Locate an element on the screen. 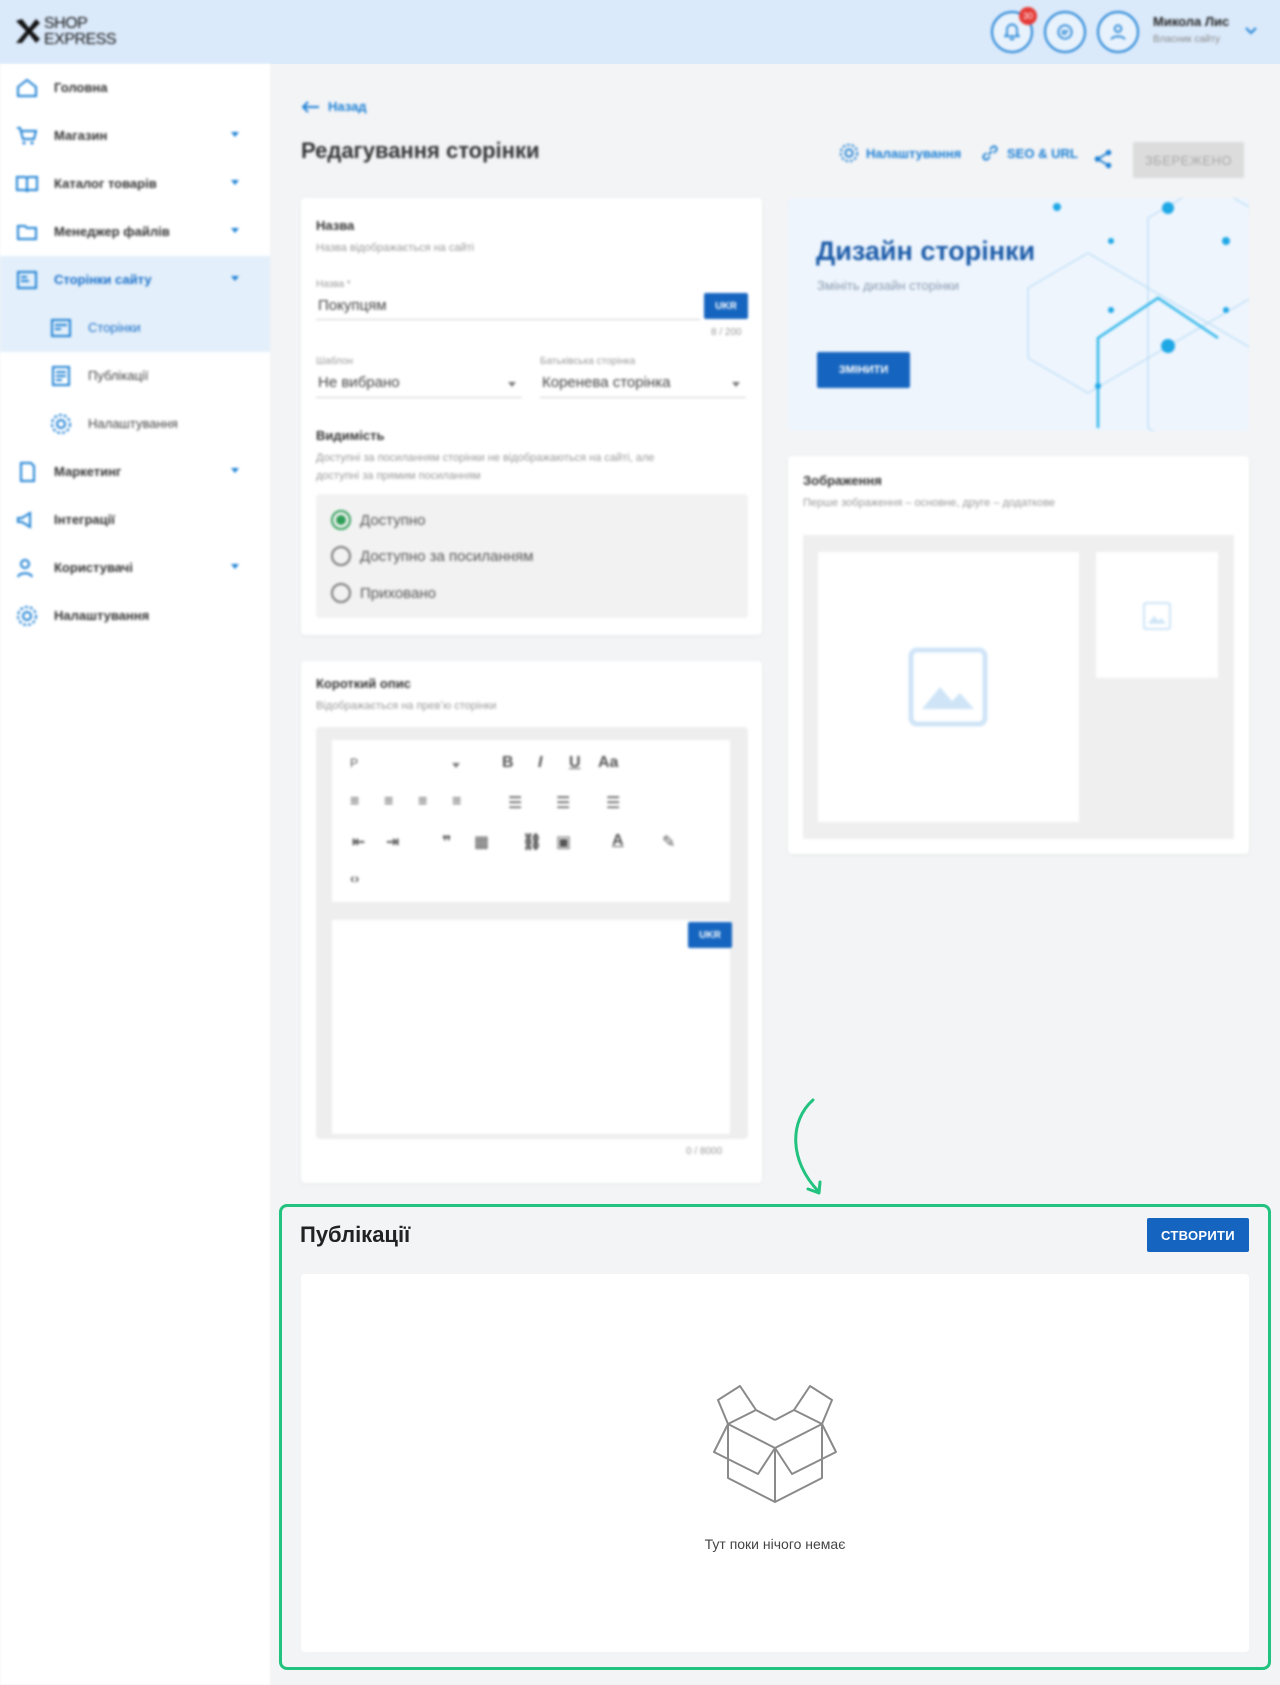 The width and height of the screenshot is (1280, 1685). numbered-list-icon: ☰ is located at coordinates (563, 803).